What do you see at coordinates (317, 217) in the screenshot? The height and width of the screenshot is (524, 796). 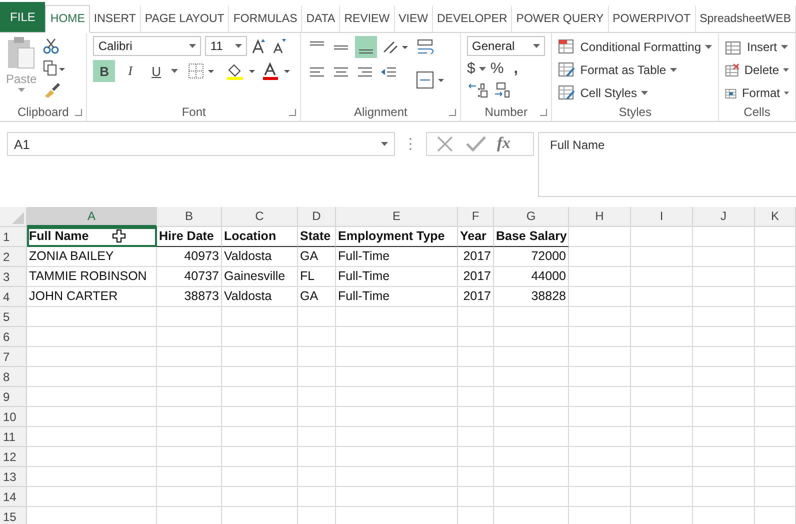 I see `column-header: D` at bounding box center [317, 217].